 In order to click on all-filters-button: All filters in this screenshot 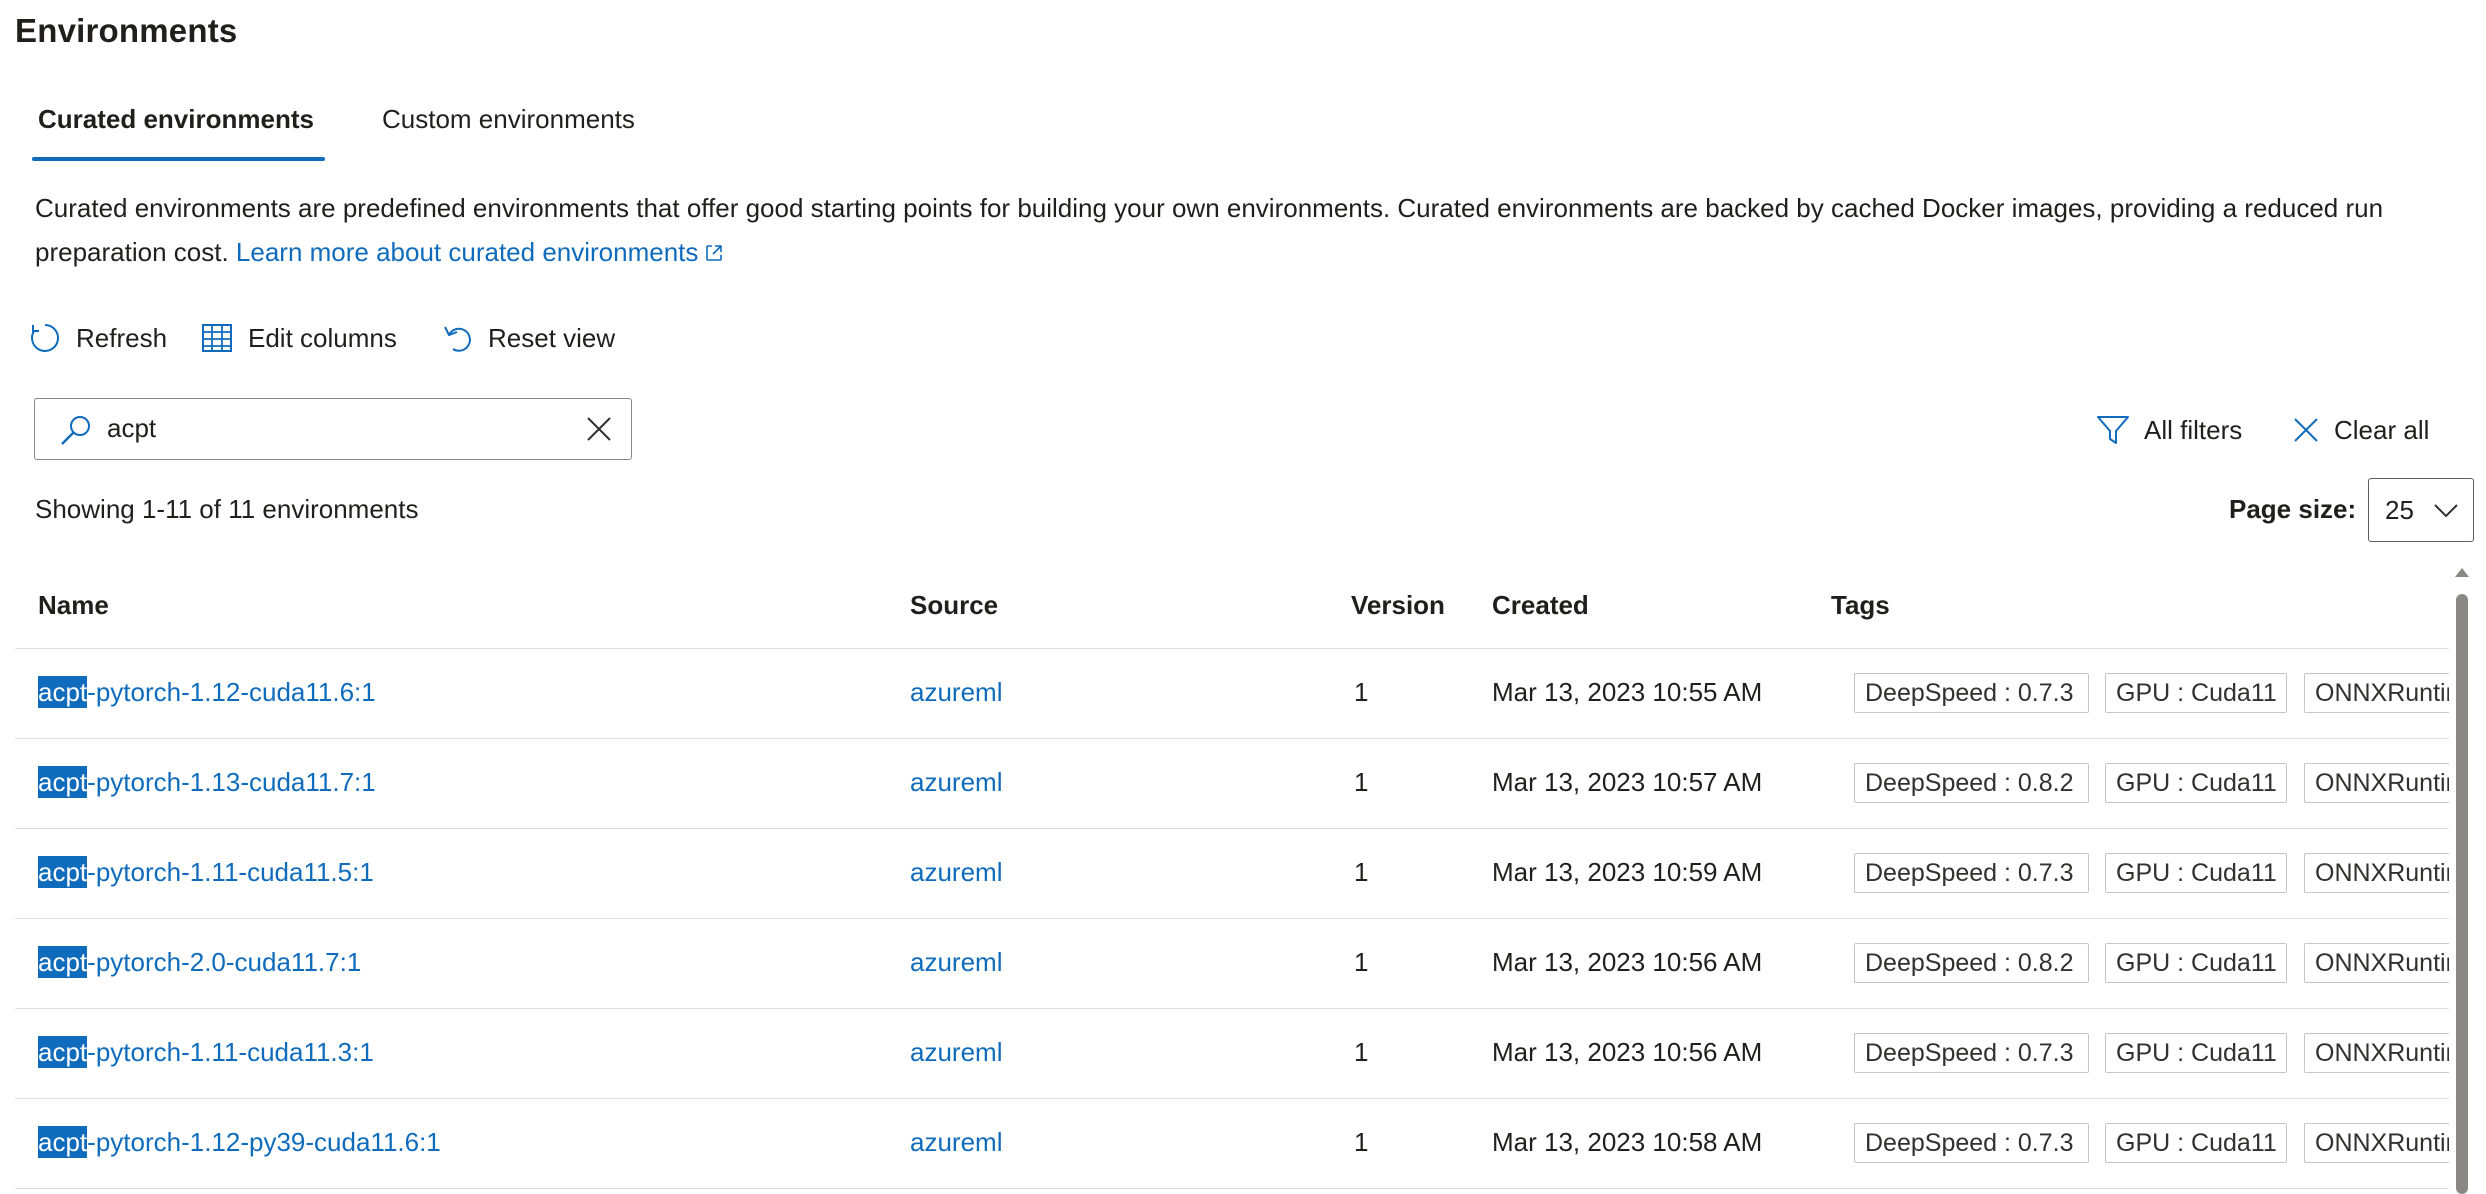, I will do `click(2169, 430)`.